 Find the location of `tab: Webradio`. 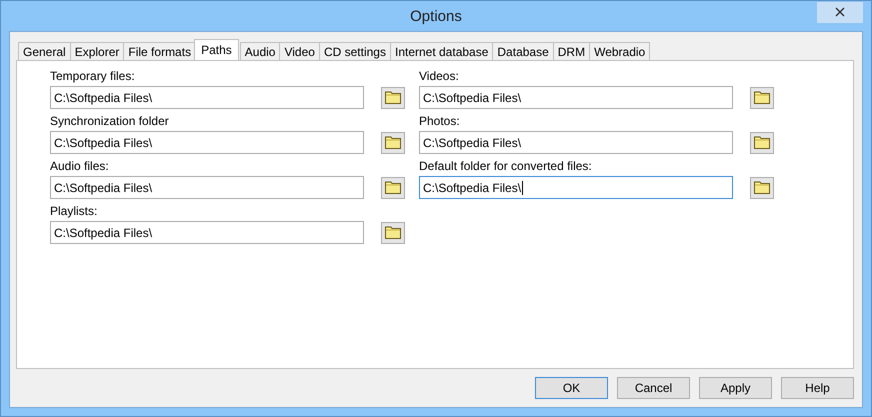

tab: Webradio is located at coordinates (619, 51).